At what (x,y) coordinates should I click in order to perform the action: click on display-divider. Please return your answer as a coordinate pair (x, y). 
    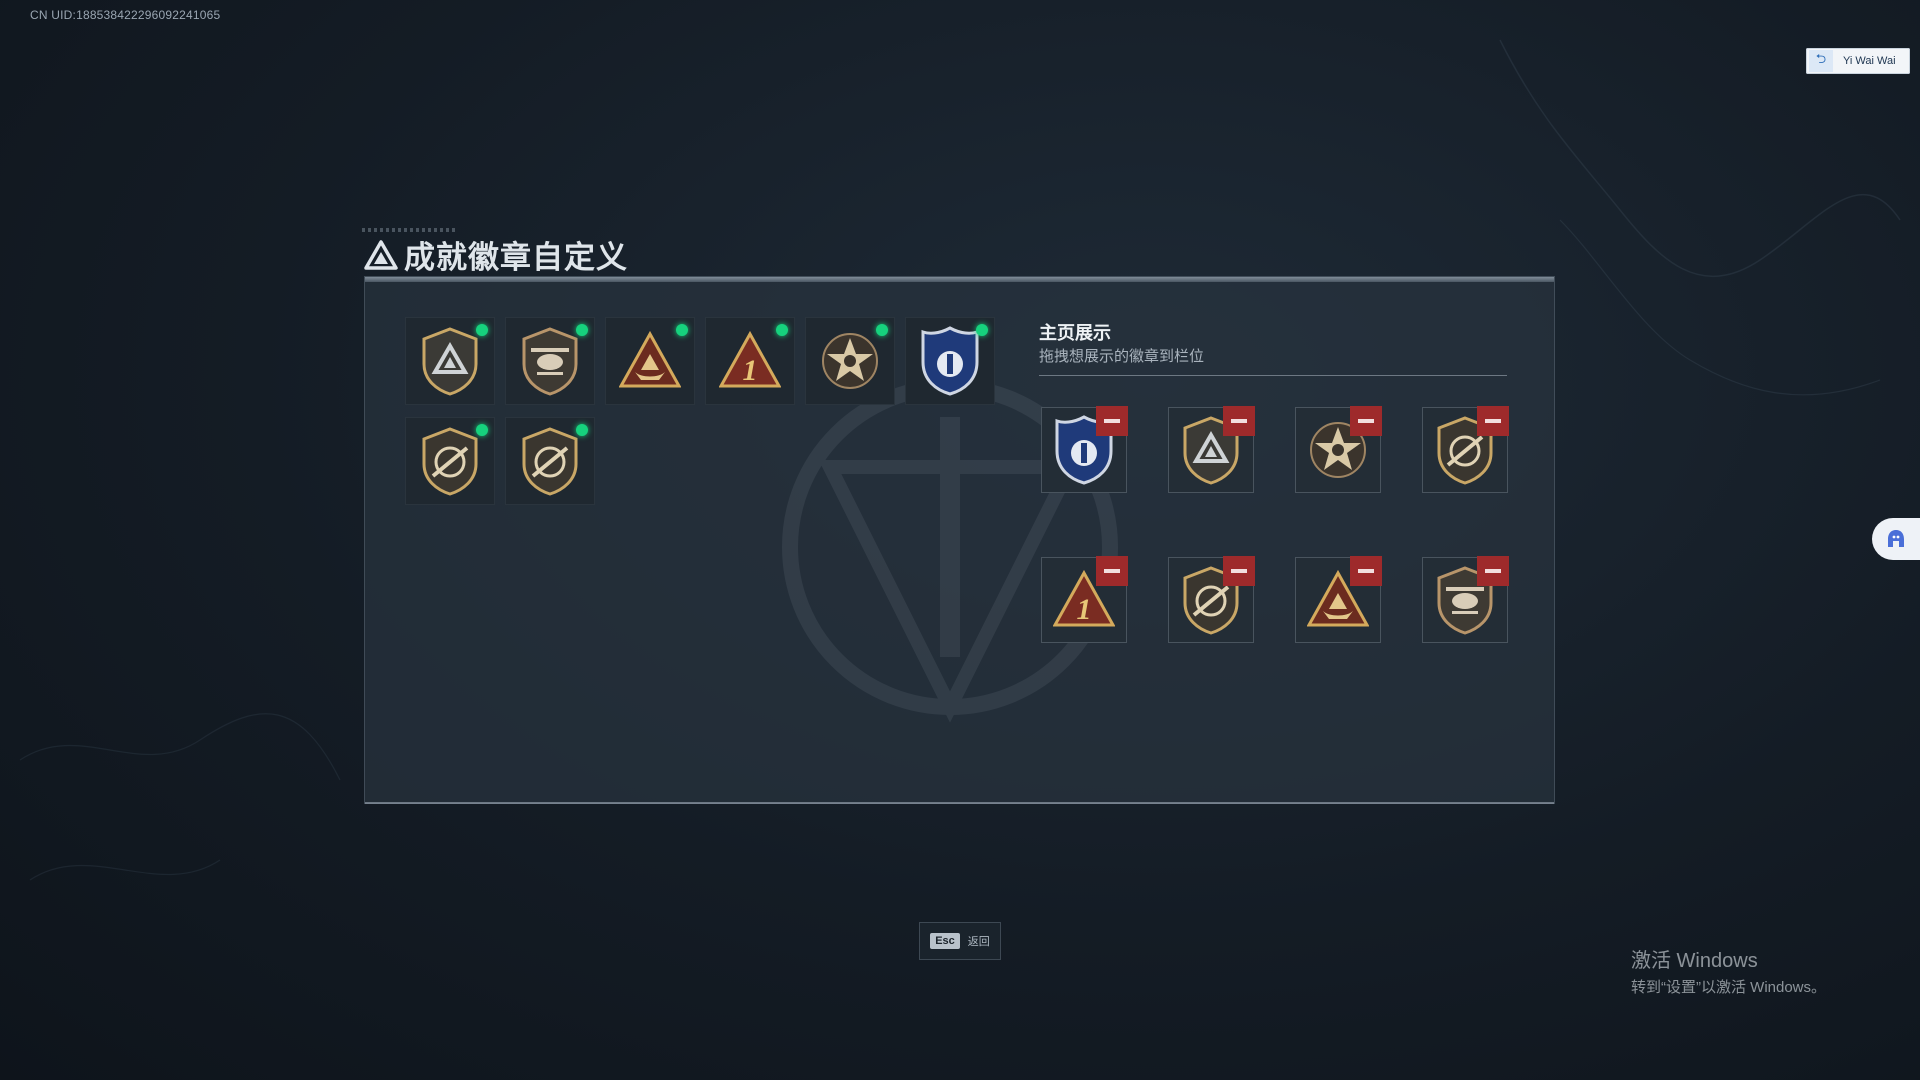
    Looking at the image, I should click on (1273, 375).